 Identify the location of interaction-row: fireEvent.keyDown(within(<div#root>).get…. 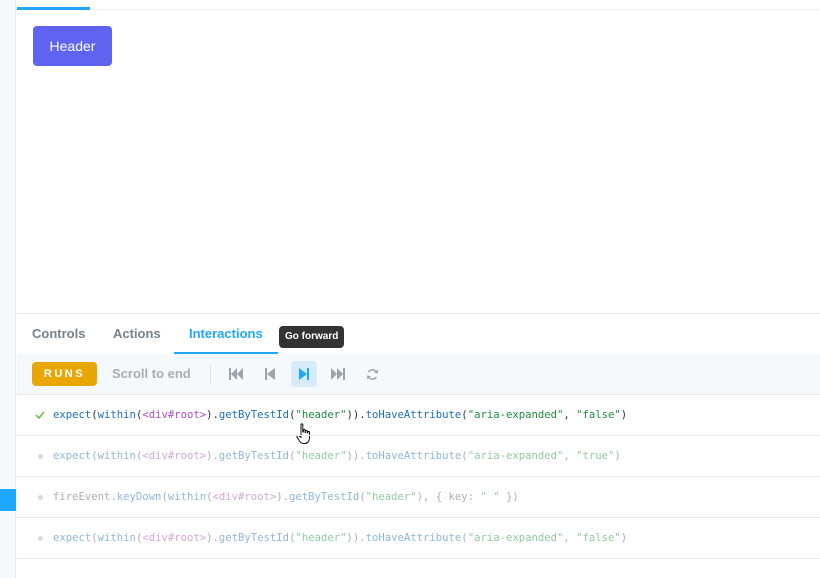
(418, 497).